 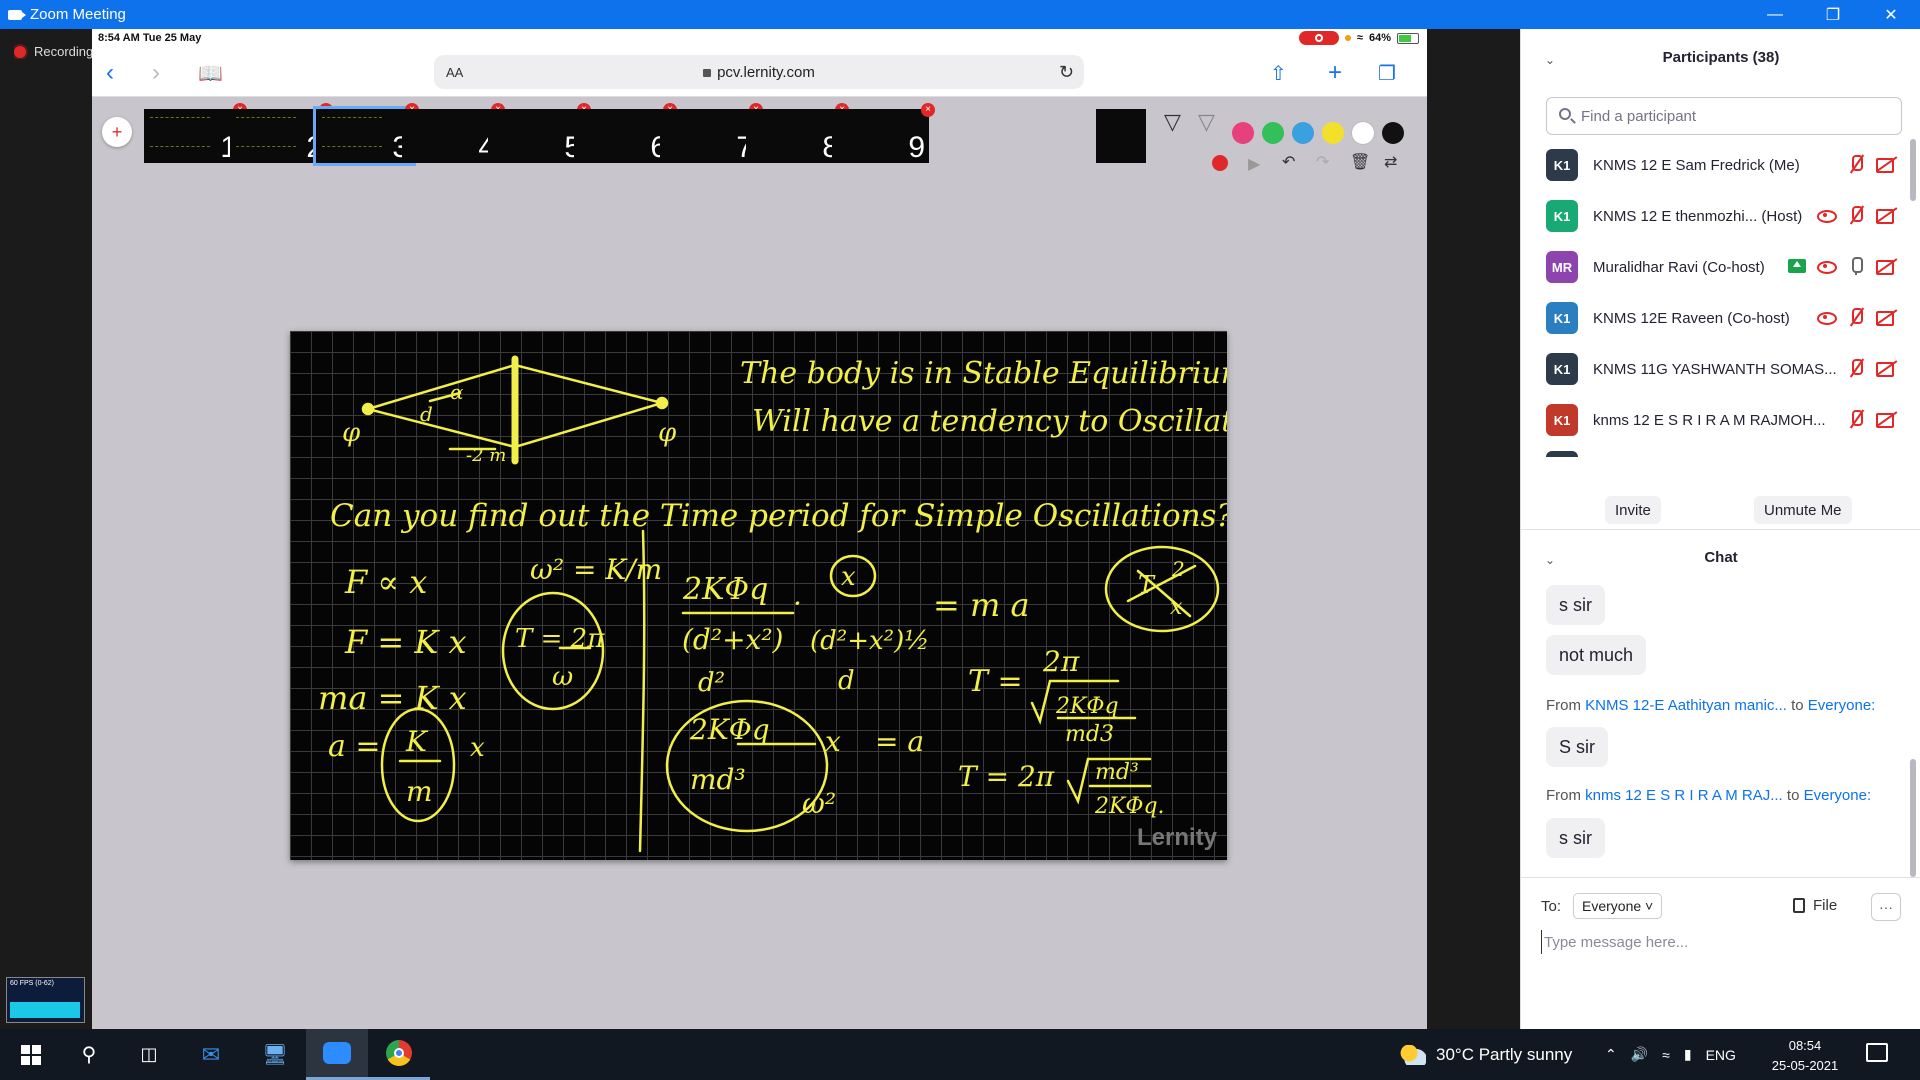 I want to click on svg-text: 2KΦq, so click(x=729, y=729).